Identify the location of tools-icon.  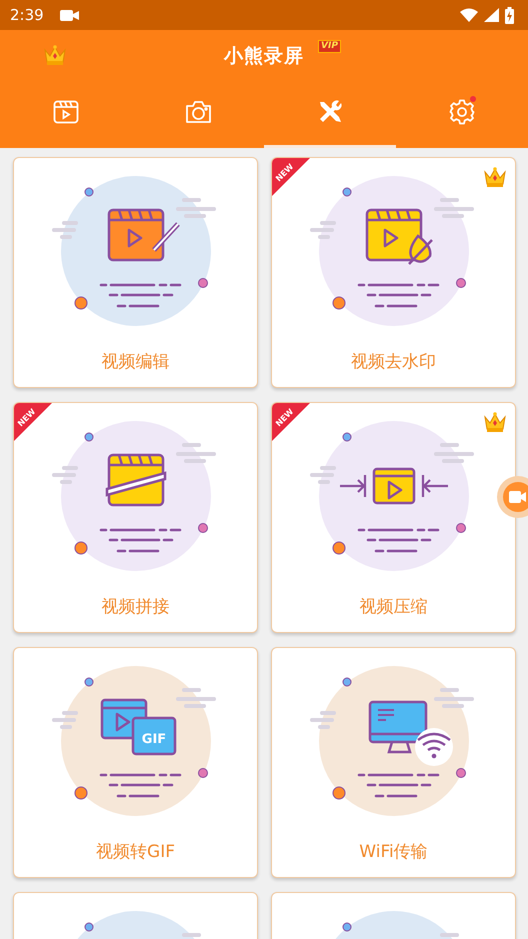
(330, 111).